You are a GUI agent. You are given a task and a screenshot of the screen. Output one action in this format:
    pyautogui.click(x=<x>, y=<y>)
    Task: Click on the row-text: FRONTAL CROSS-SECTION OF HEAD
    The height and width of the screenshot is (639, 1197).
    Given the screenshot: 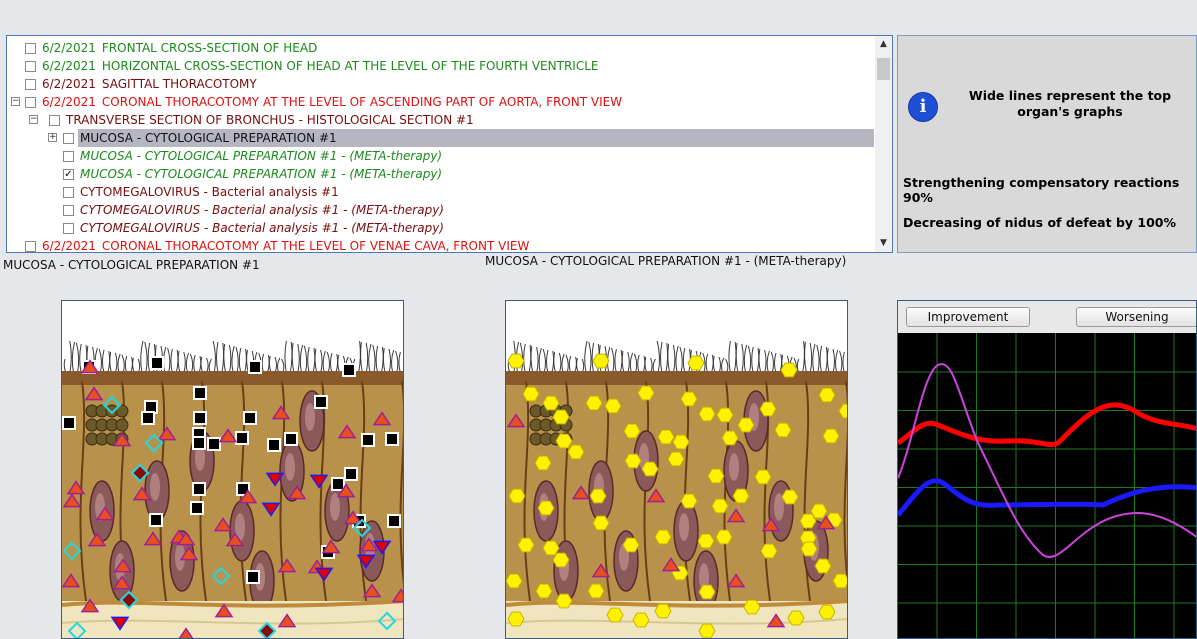 What is the action you would take?
    pyautogui.click(x=209, y=48)
    